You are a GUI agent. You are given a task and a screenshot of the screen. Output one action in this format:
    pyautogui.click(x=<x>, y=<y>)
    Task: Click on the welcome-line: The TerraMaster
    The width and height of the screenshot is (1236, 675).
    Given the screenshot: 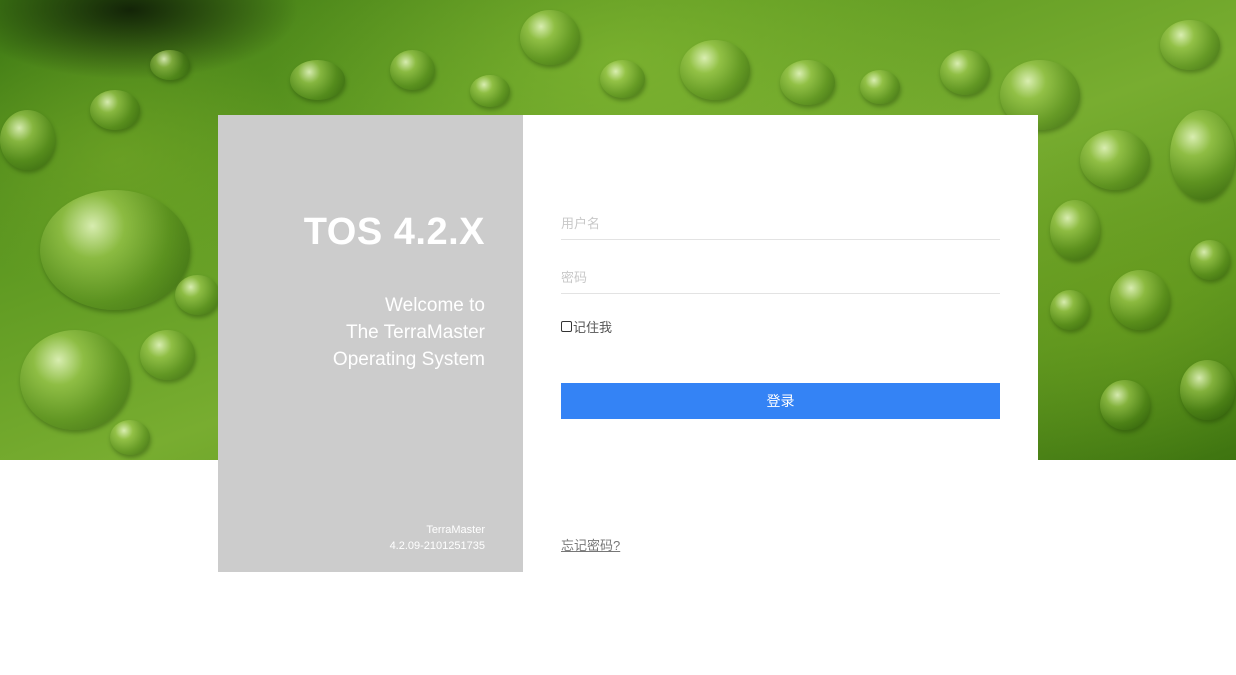 What is the action you would take?
    pyautogui.click(x=415, y=332)
    